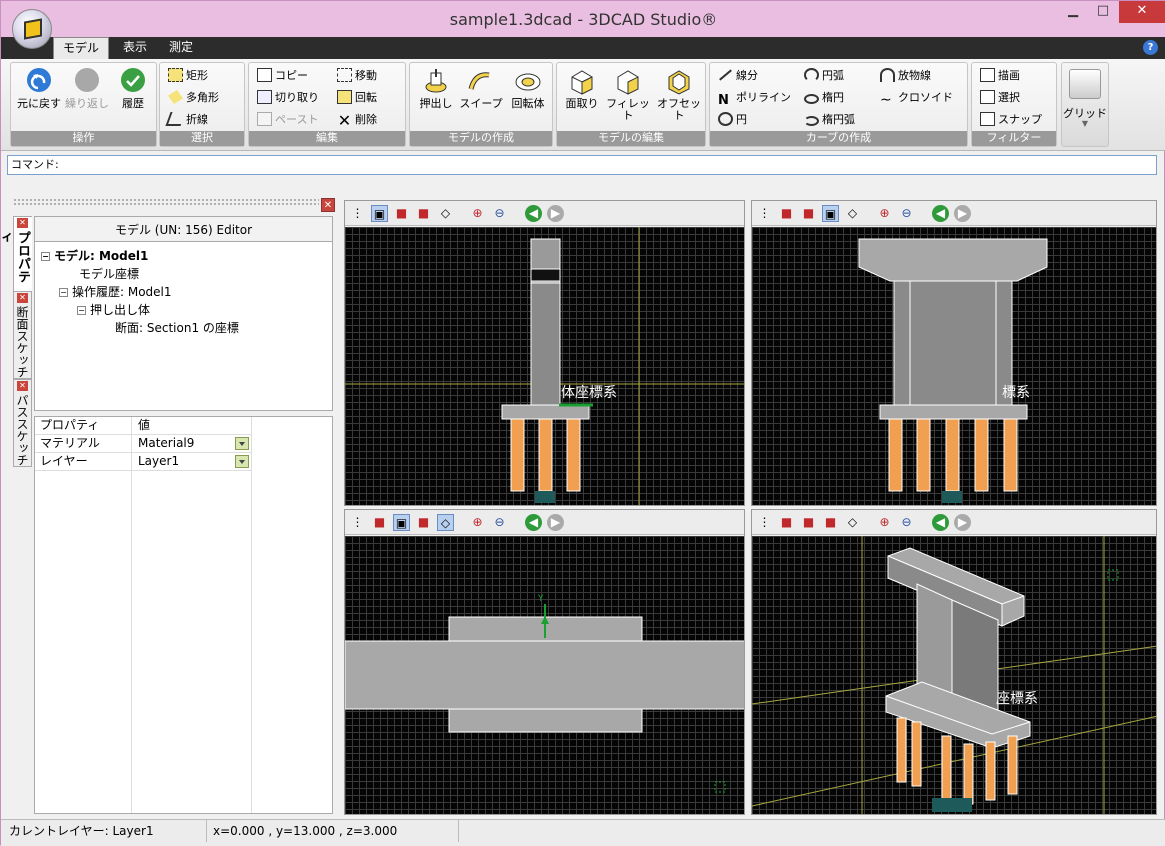 The height and width of the screenshot is (846, 1165). Describe the element at coordinates (288, 98) in the screenshot. I see `cut-button: 切り取り` at that location.